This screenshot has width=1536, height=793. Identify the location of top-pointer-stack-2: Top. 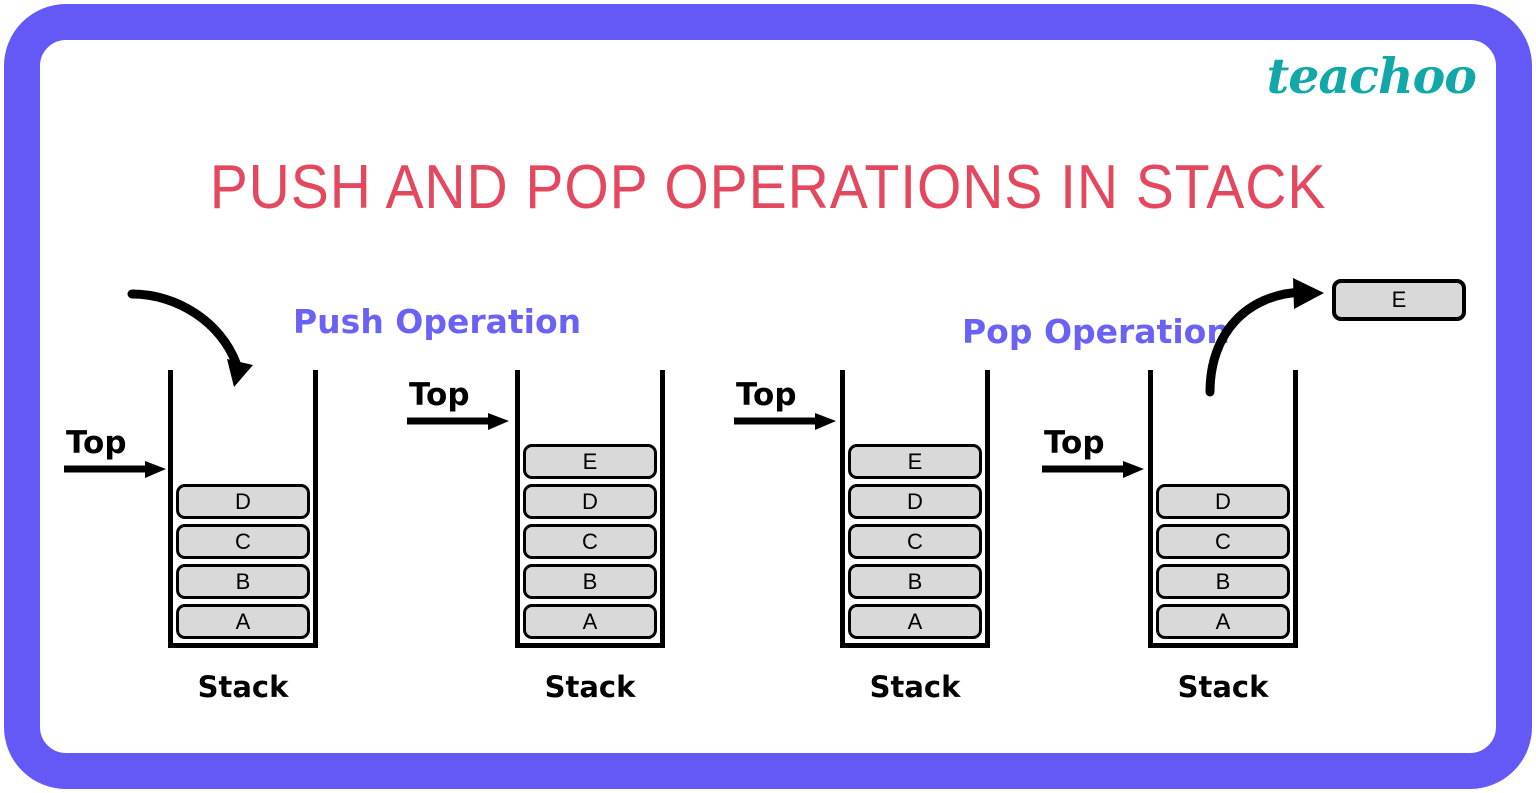
(460, 411).